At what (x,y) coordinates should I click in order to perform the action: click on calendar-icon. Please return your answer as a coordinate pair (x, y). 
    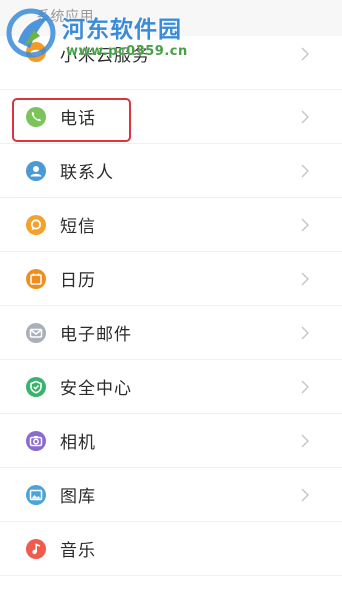
    Looking at the image, I should click on (36, 279).